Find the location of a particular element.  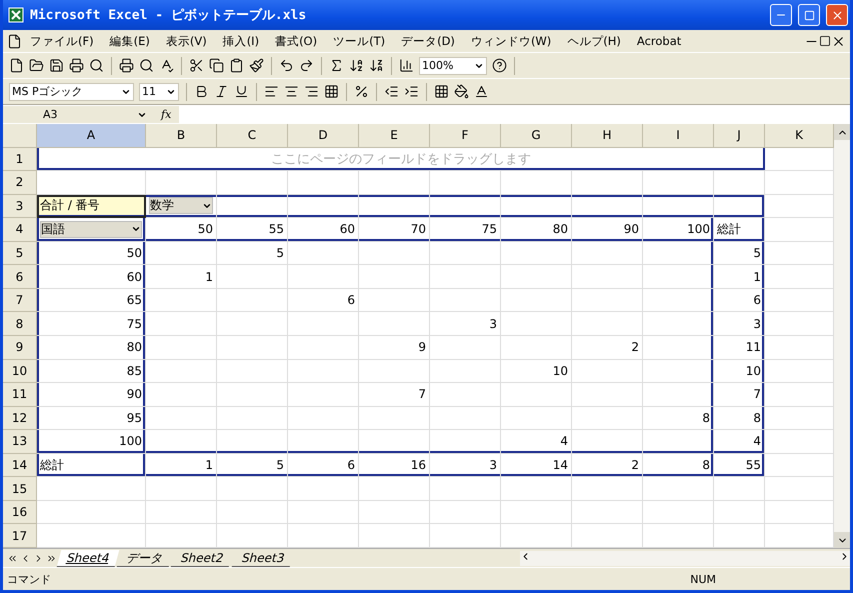

brush-icon is located at coordinates (256, 65).